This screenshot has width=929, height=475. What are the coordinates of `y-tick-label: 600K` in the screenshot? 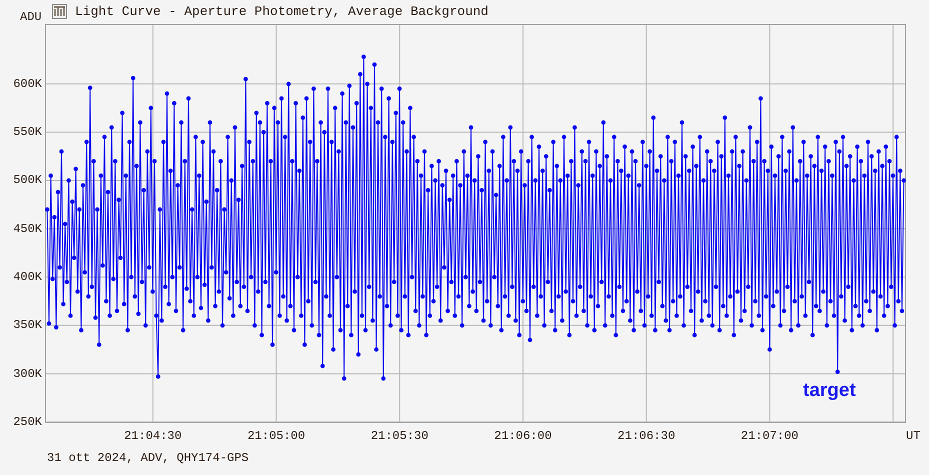 It's located at (27, 83).